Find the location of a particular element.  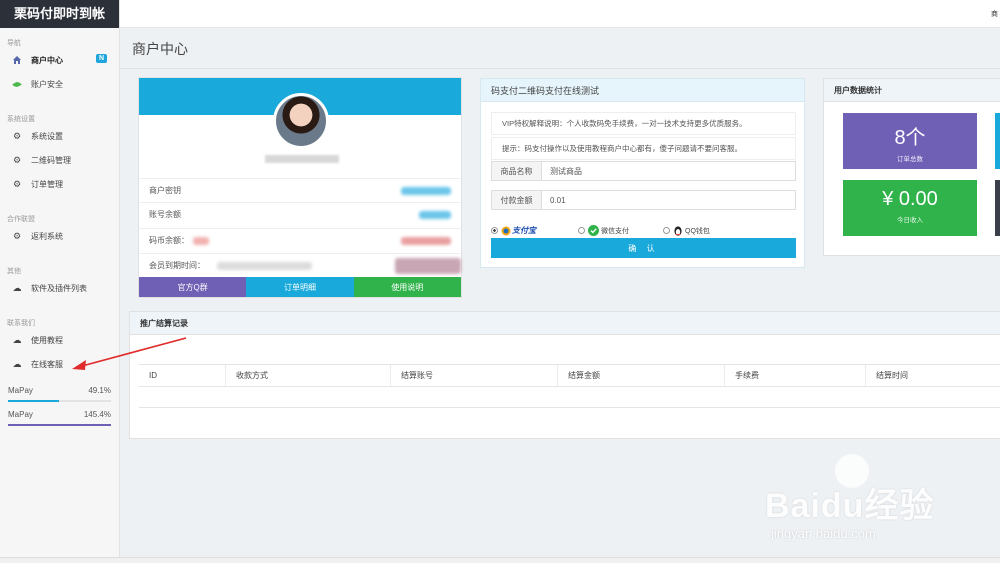

qq-wallet-radio: QQ钱包 is located at coordinates (686, 230).